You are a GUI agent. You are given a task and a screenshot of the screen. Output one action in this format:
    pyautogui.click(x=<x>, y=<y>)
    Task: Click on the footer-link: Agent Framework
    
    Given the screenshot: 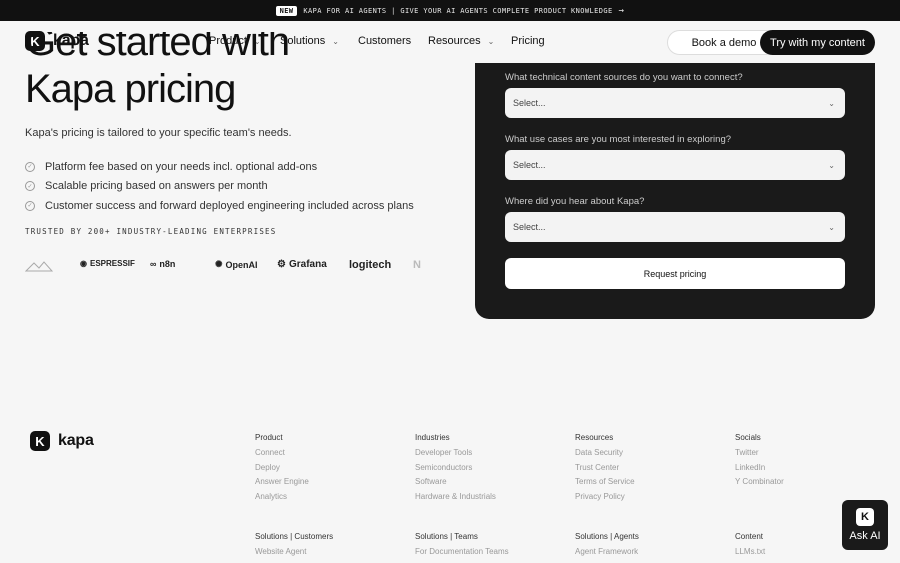 What is the action you would take?
    pyautogui.click(x=650, y=554)
    